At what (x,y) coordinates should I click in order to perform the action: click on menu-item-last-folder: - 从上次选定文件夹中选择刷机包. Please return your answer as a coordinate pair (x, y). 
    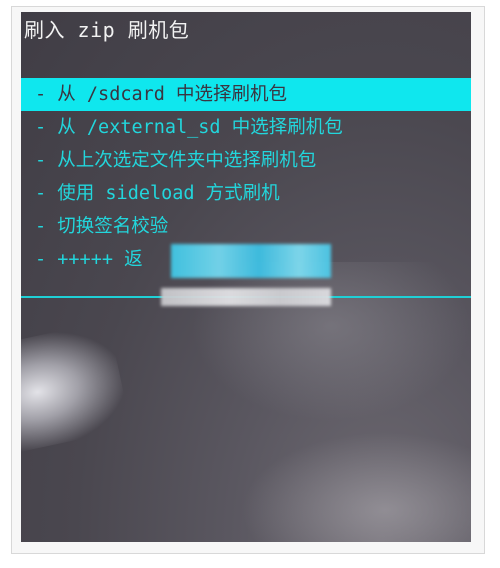
    Looking at the image, I should click on (246, 160).